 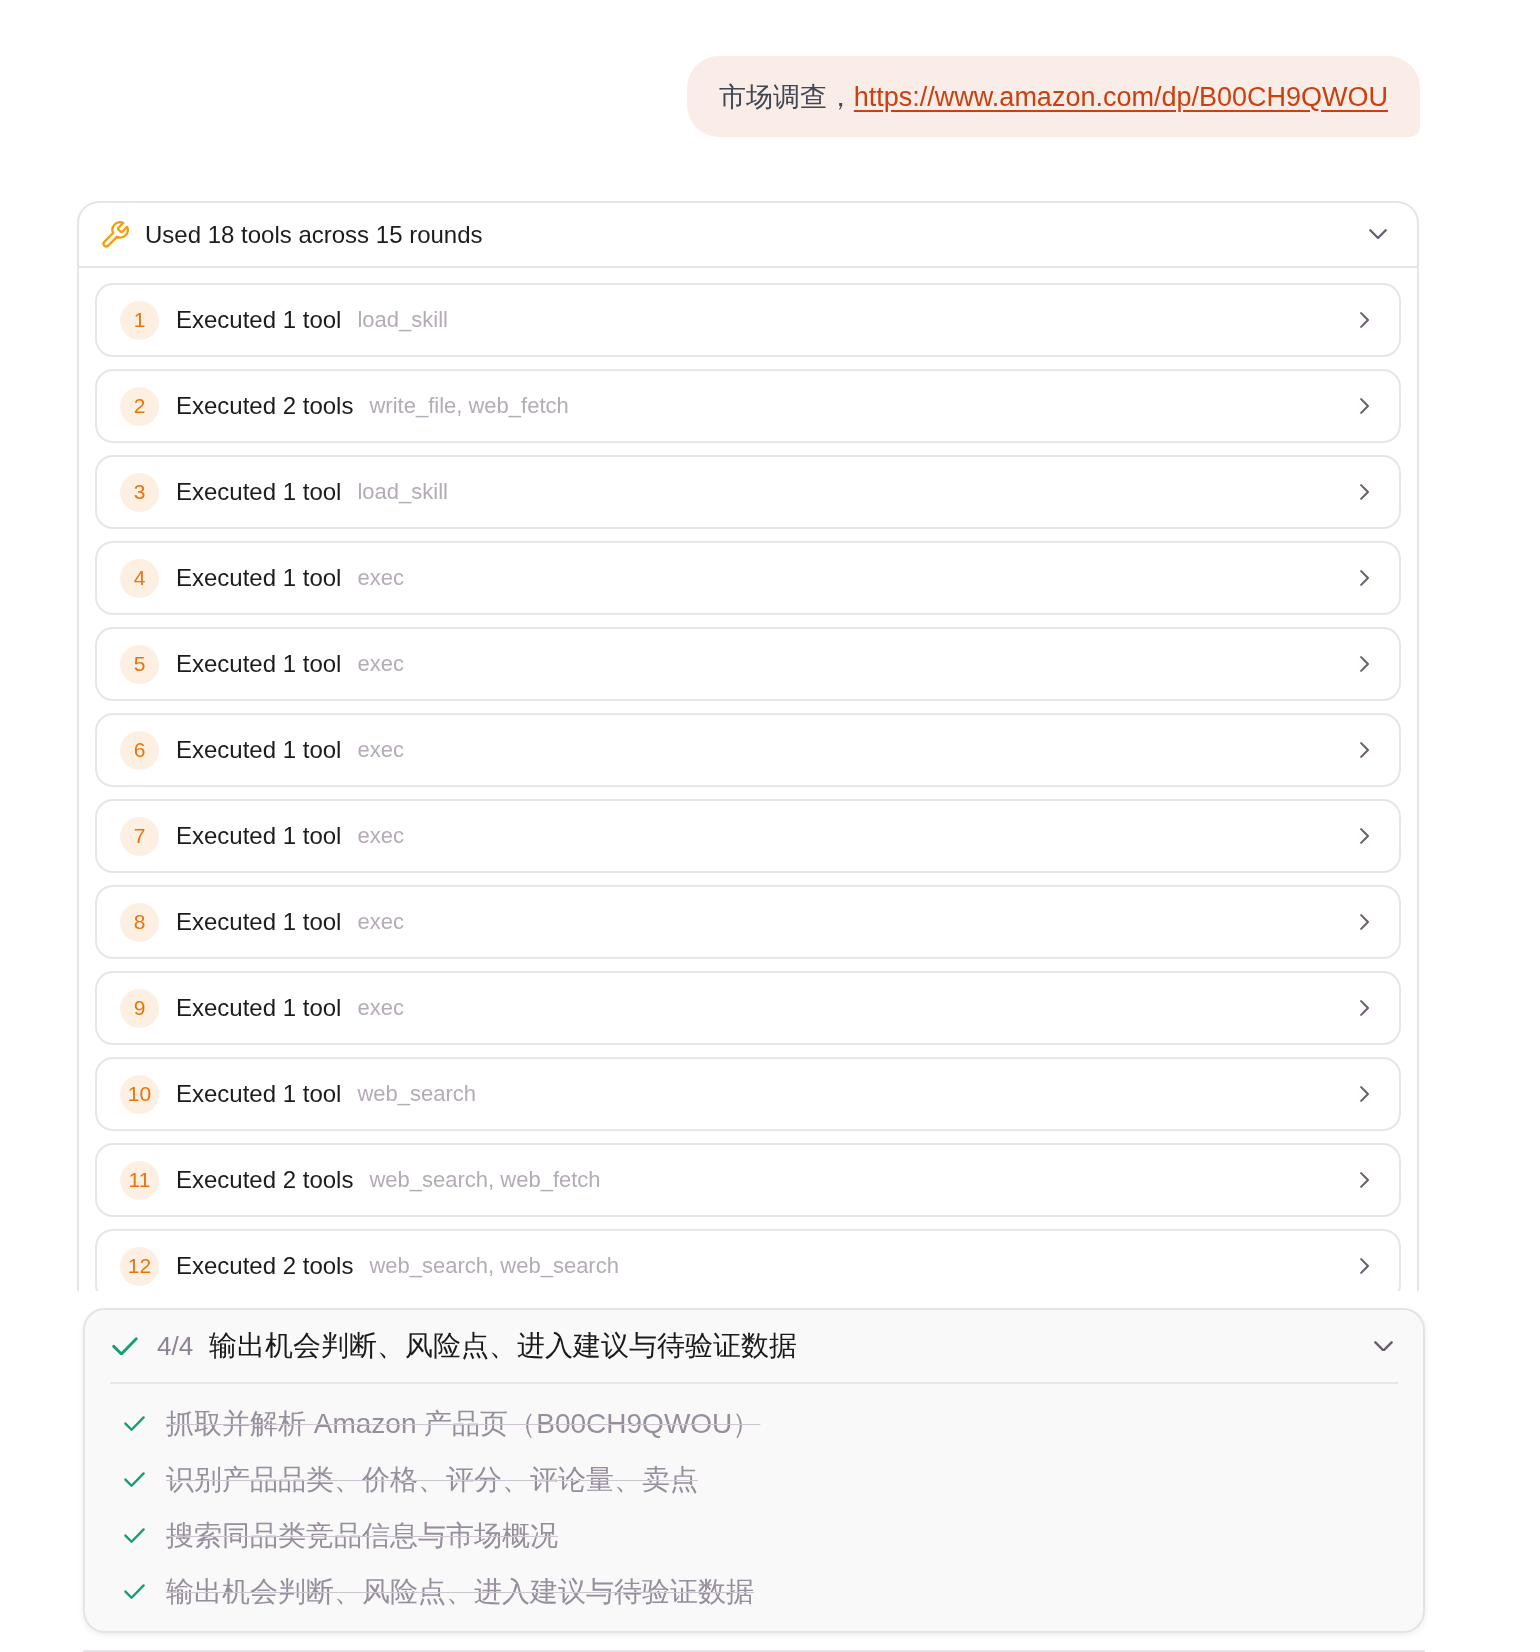 What do you see at coordinates (748, 750) in the screenshot?
I see `round-row: 6 Executed 1 tool exec` at bounding box center [748, 750].